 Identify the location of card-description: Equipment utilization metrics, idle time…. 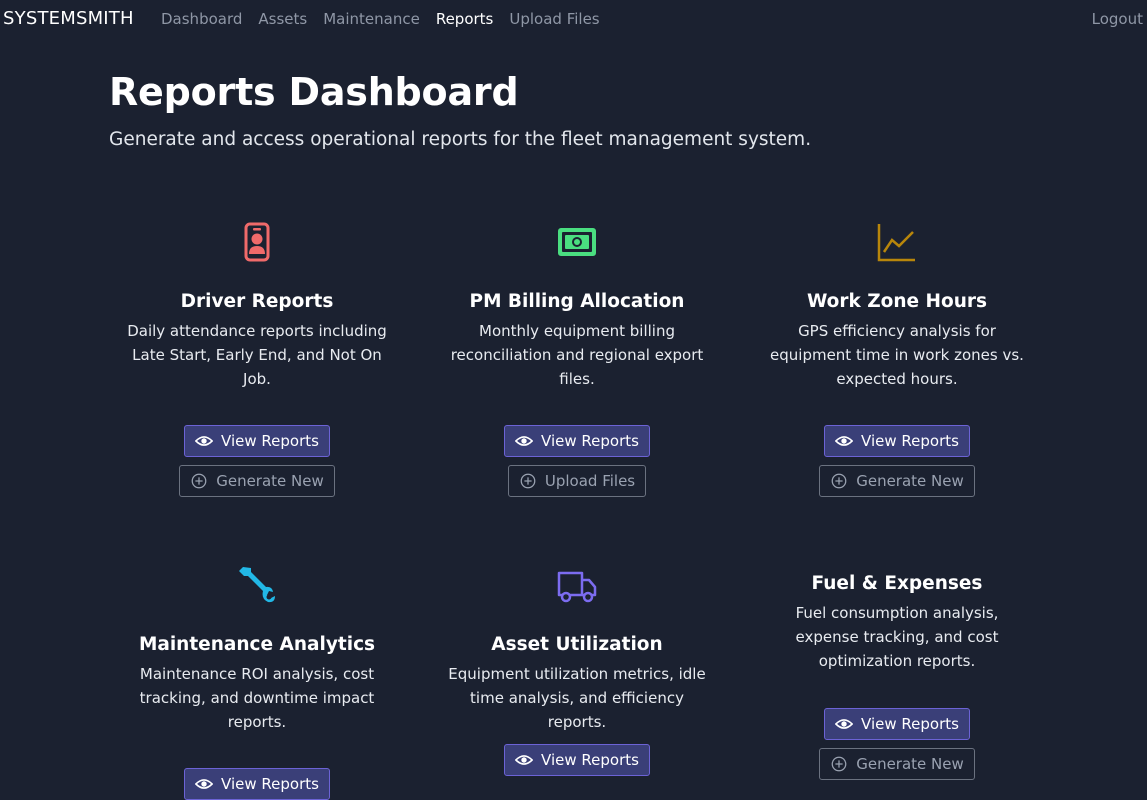
(577, 698).